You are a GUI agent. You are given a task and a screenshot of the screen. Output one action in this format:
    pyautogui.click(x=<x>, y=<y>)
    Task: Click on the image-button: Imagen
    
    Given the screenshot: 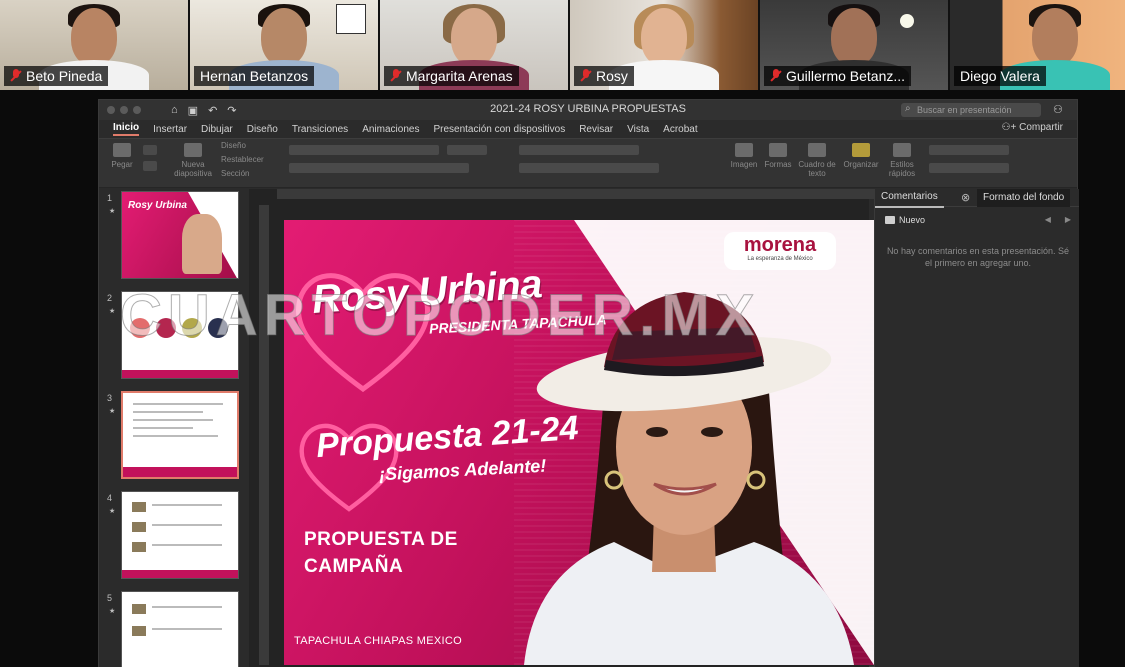 What is the action you would take?
    pyautogui.click(x=744, y=156)
    